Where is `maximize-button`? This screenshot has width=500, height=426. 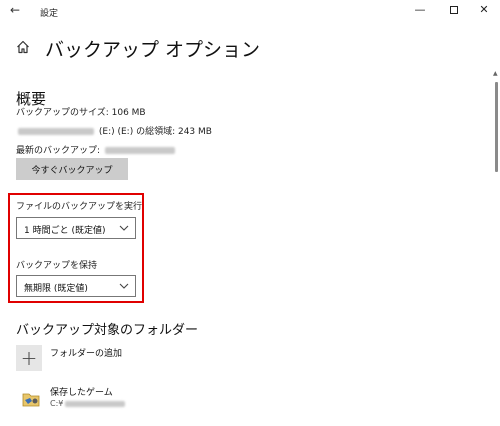 maximize-button is located at coordinates (454, 10).